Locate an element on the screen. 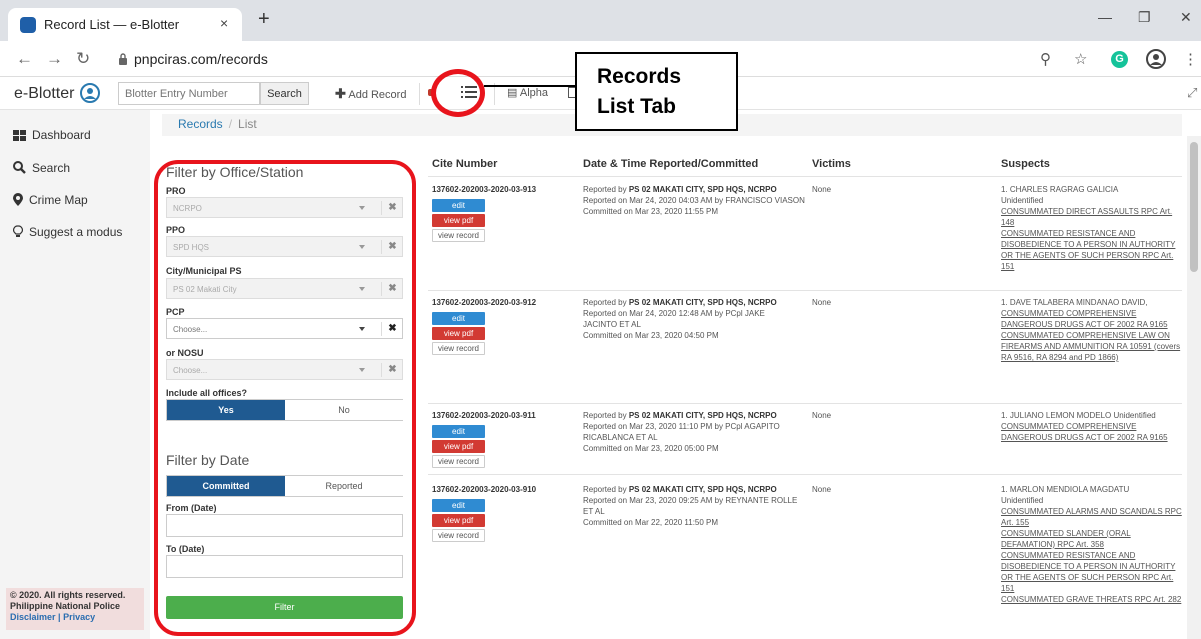  breadcrumb-current: List is located at coordinates (247, 124).